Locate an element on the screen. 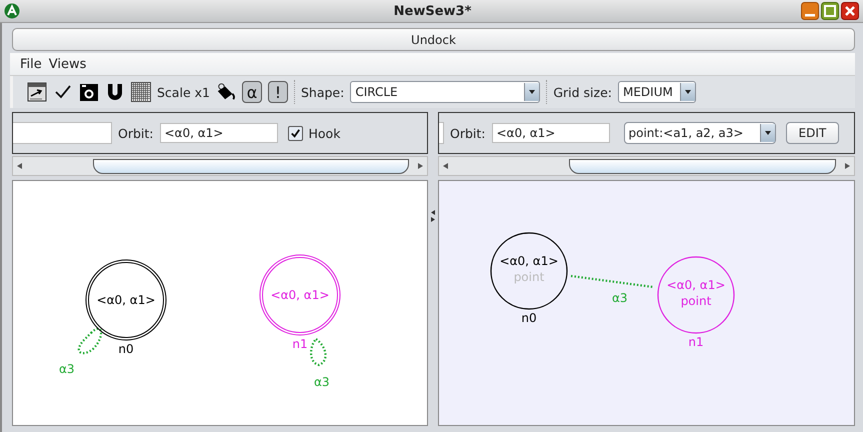  collapse-arrows-icon is located at coordinates (433, 216).